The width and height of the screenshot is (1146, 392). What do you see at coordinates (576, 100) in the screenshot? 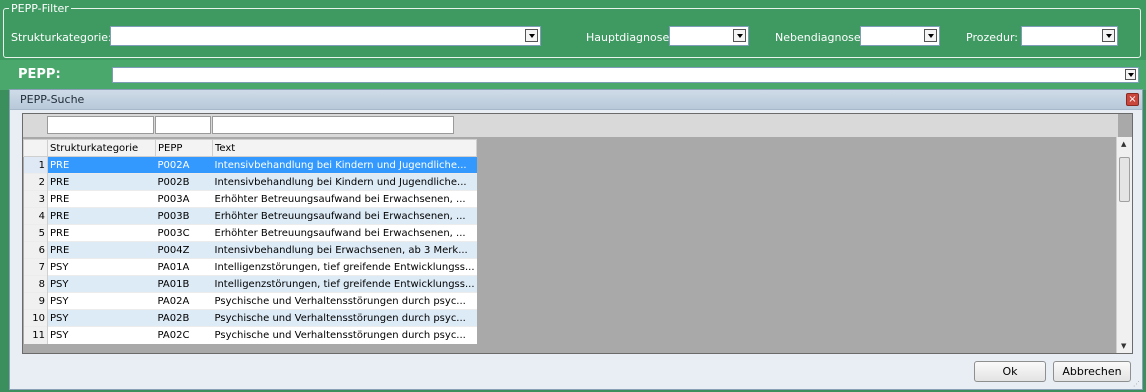
I see `dialog-titlebar: PEPP-Suche ×` at bounding box center [576, 100].